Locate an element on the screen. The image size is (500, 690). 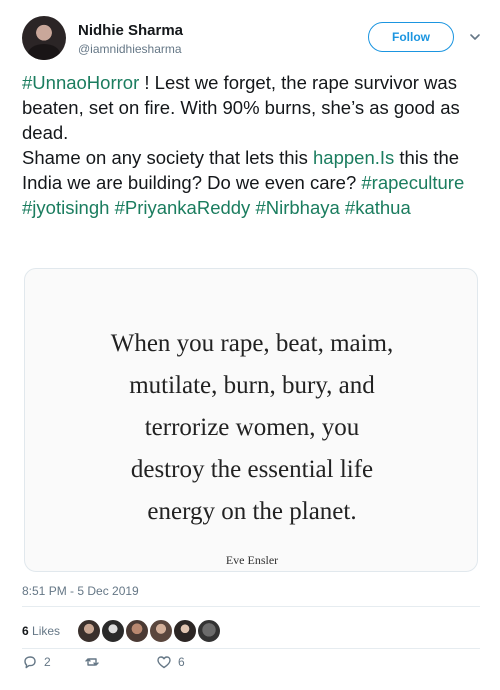
tweet-actions: 2 6 is located at coordinates (172, 665).